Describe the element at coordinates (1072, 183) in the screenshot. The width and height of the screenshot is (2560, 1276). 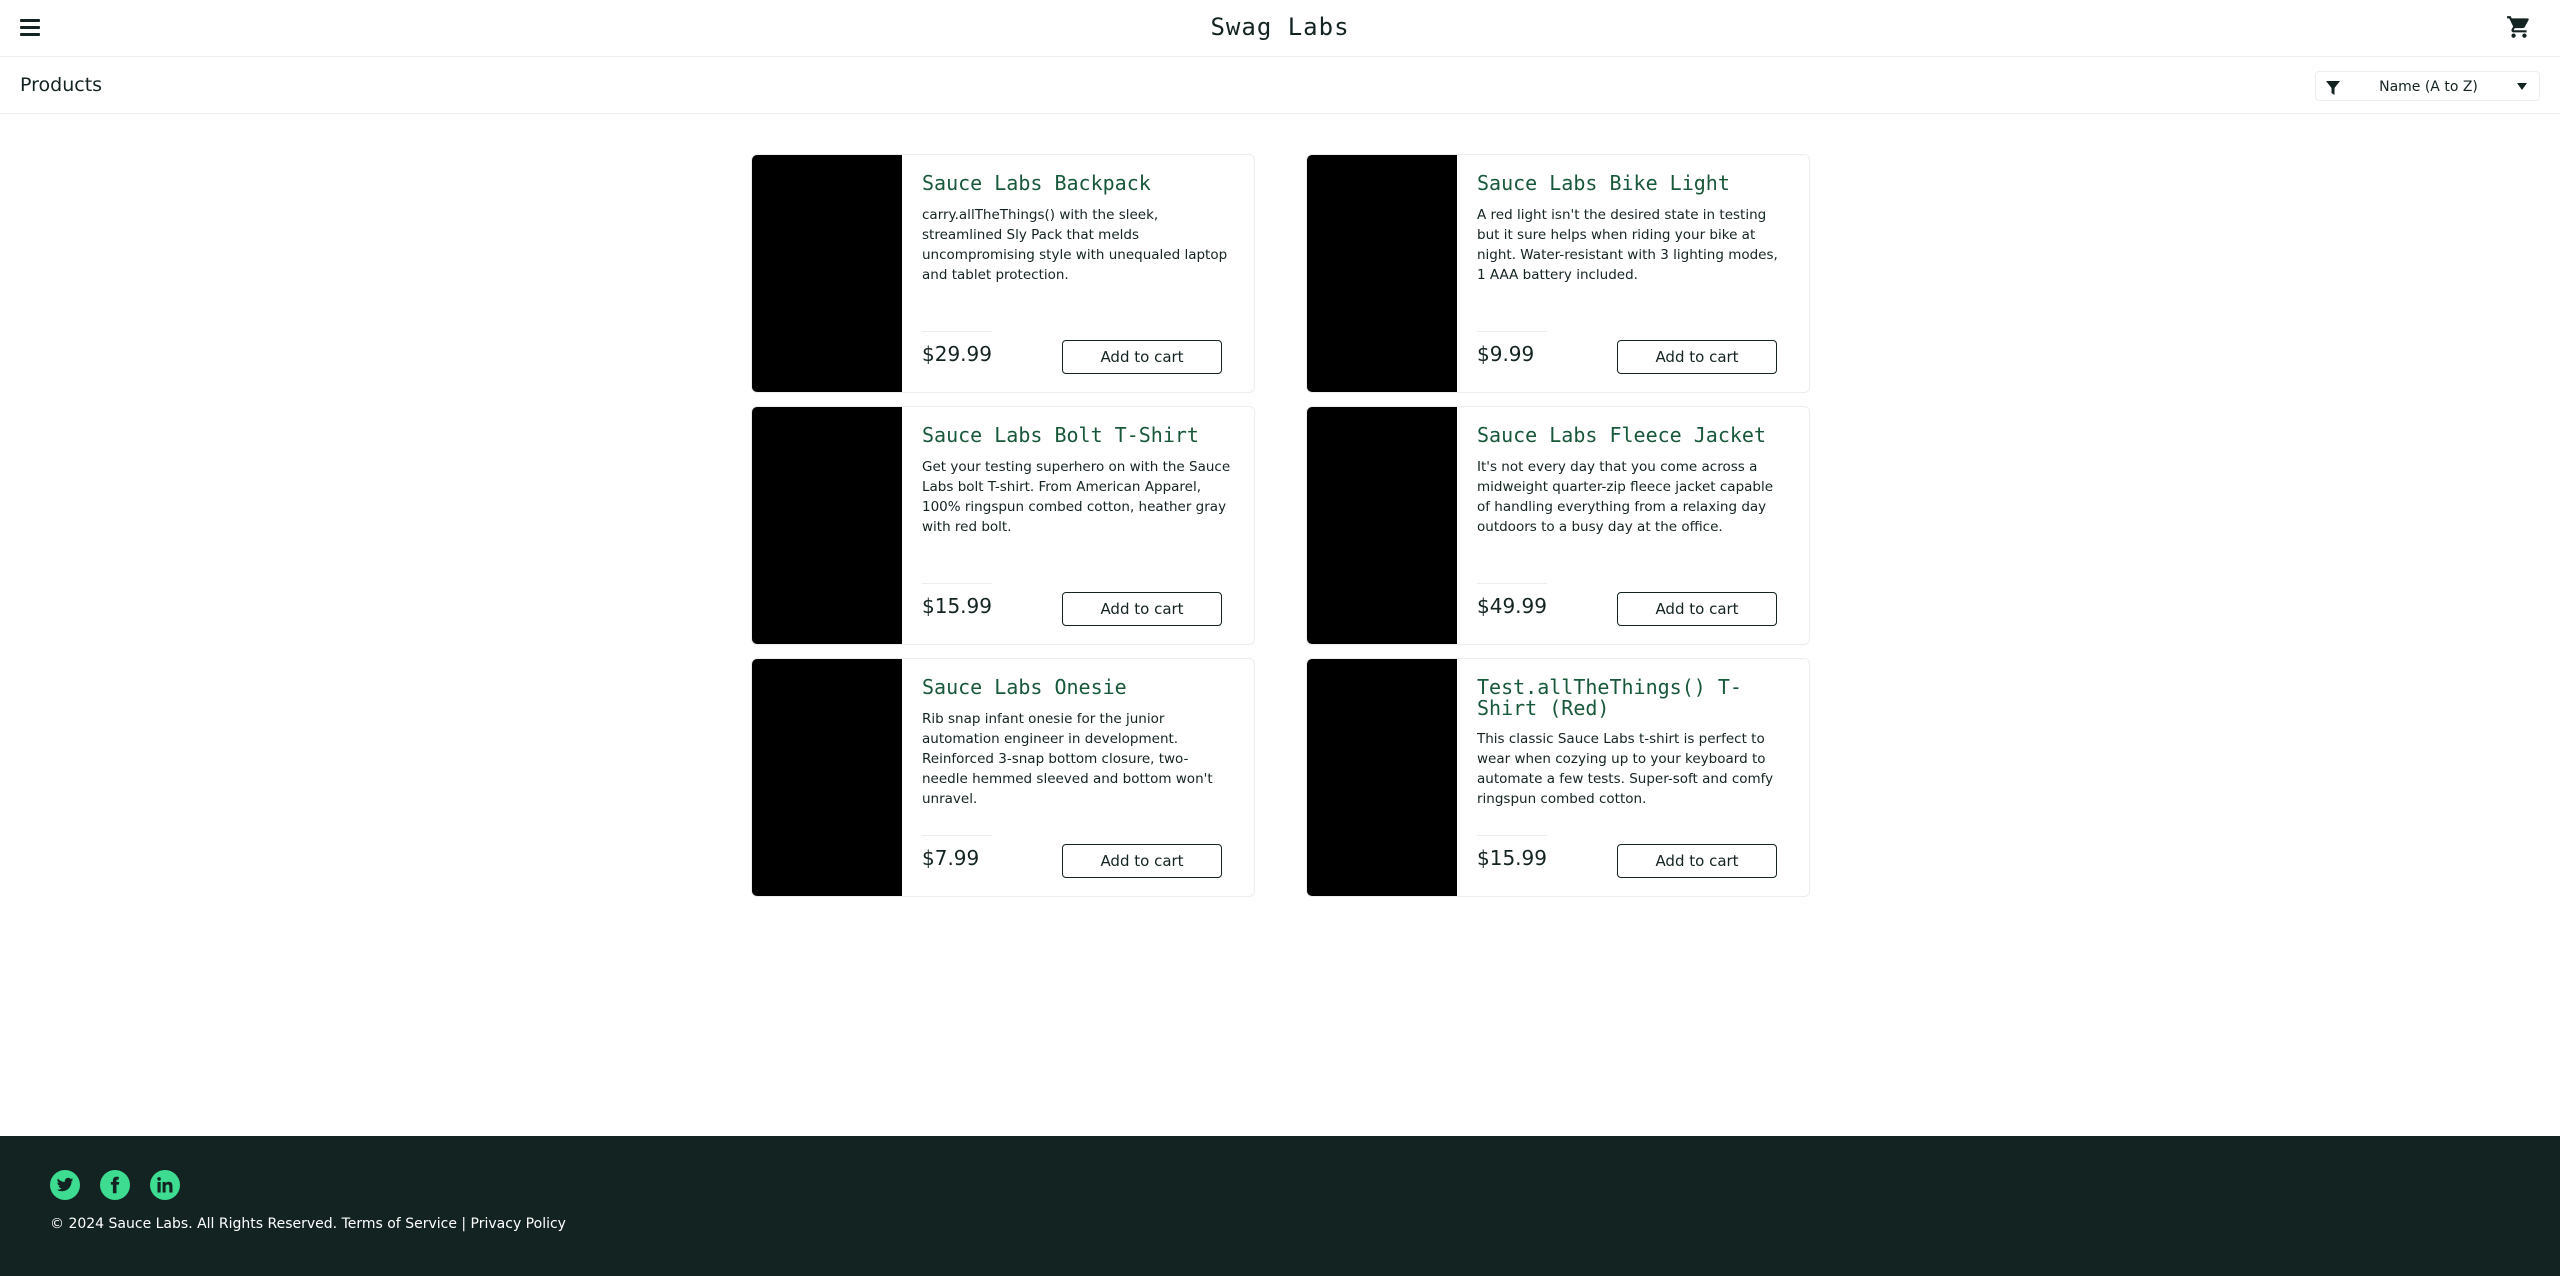
I see `product-name-link: Sauce Labs Backpack` at that location.